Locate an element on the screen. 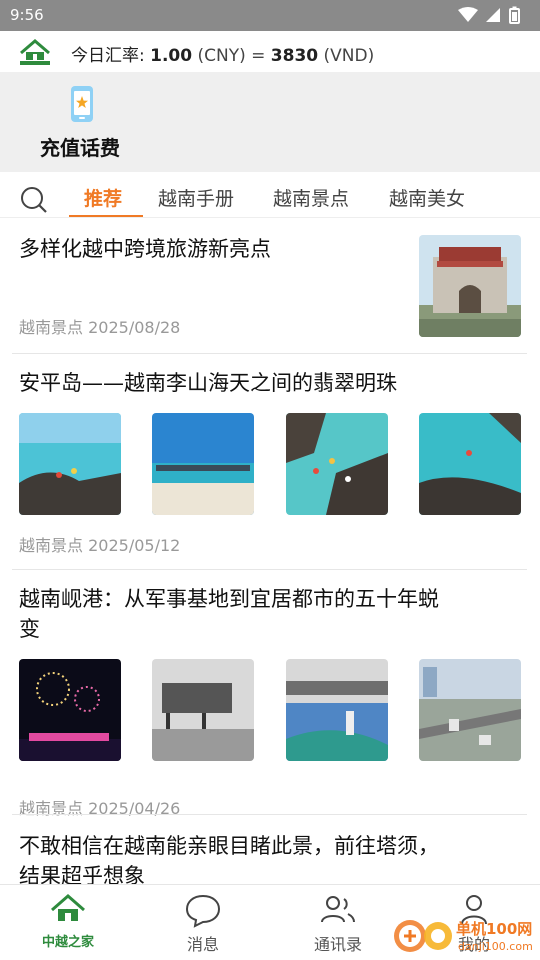  tab-vietnam-guide: 越南手册 is located at coordinates (196, 197).